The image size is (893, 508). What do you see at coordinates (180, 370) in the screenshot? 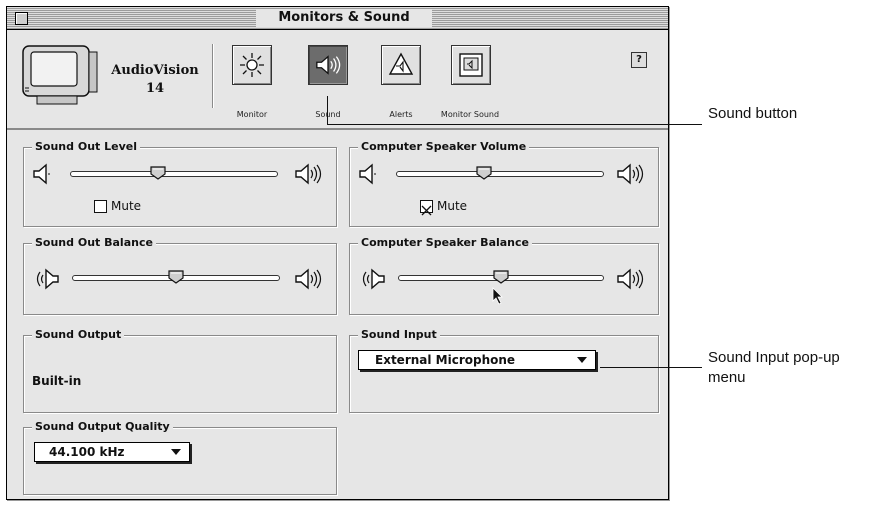
I see `sound-output-group: Sound Output Built-in` at bounding box center [180, 370].